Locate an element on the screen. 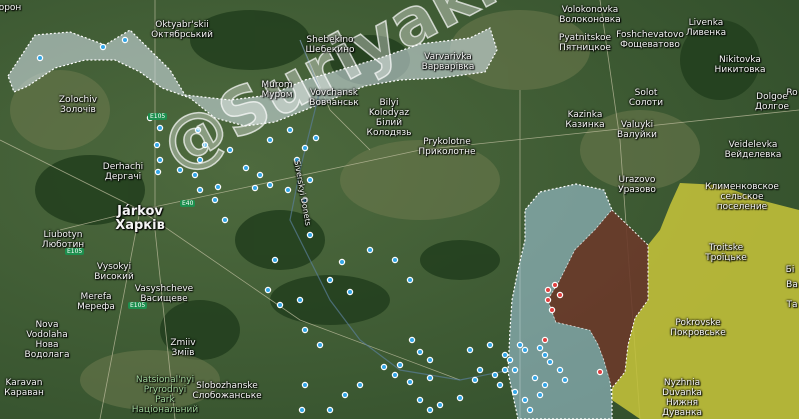 The width and height of the screenshot is (799, 419). place-label-veidelevka: Veidelevka Вейделевка is located at coordinates (753, 150).